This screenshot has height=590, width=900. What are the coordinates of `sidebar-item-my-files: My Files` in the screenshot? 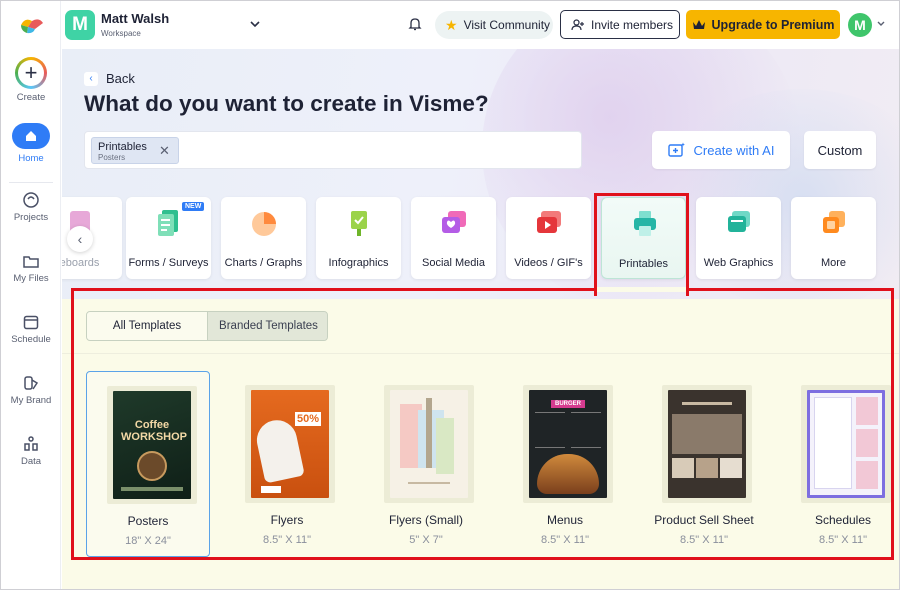 It's located at (31, 268).